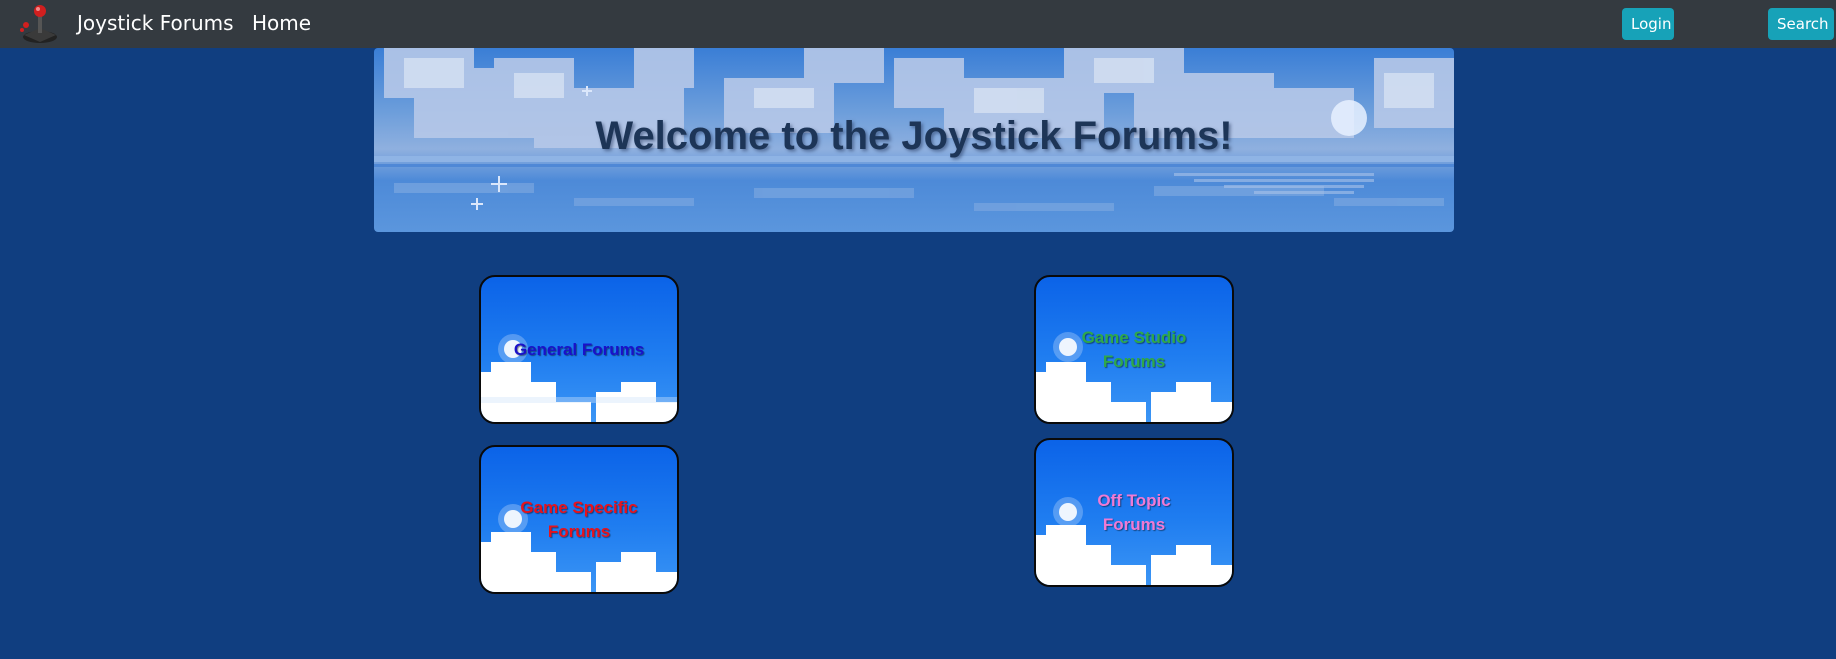 Image resolution: width=1836 pixels, height=659 pixels. I want to click on forum-card-off-topic-label: Off Topic Forums, so click(1134, 512).